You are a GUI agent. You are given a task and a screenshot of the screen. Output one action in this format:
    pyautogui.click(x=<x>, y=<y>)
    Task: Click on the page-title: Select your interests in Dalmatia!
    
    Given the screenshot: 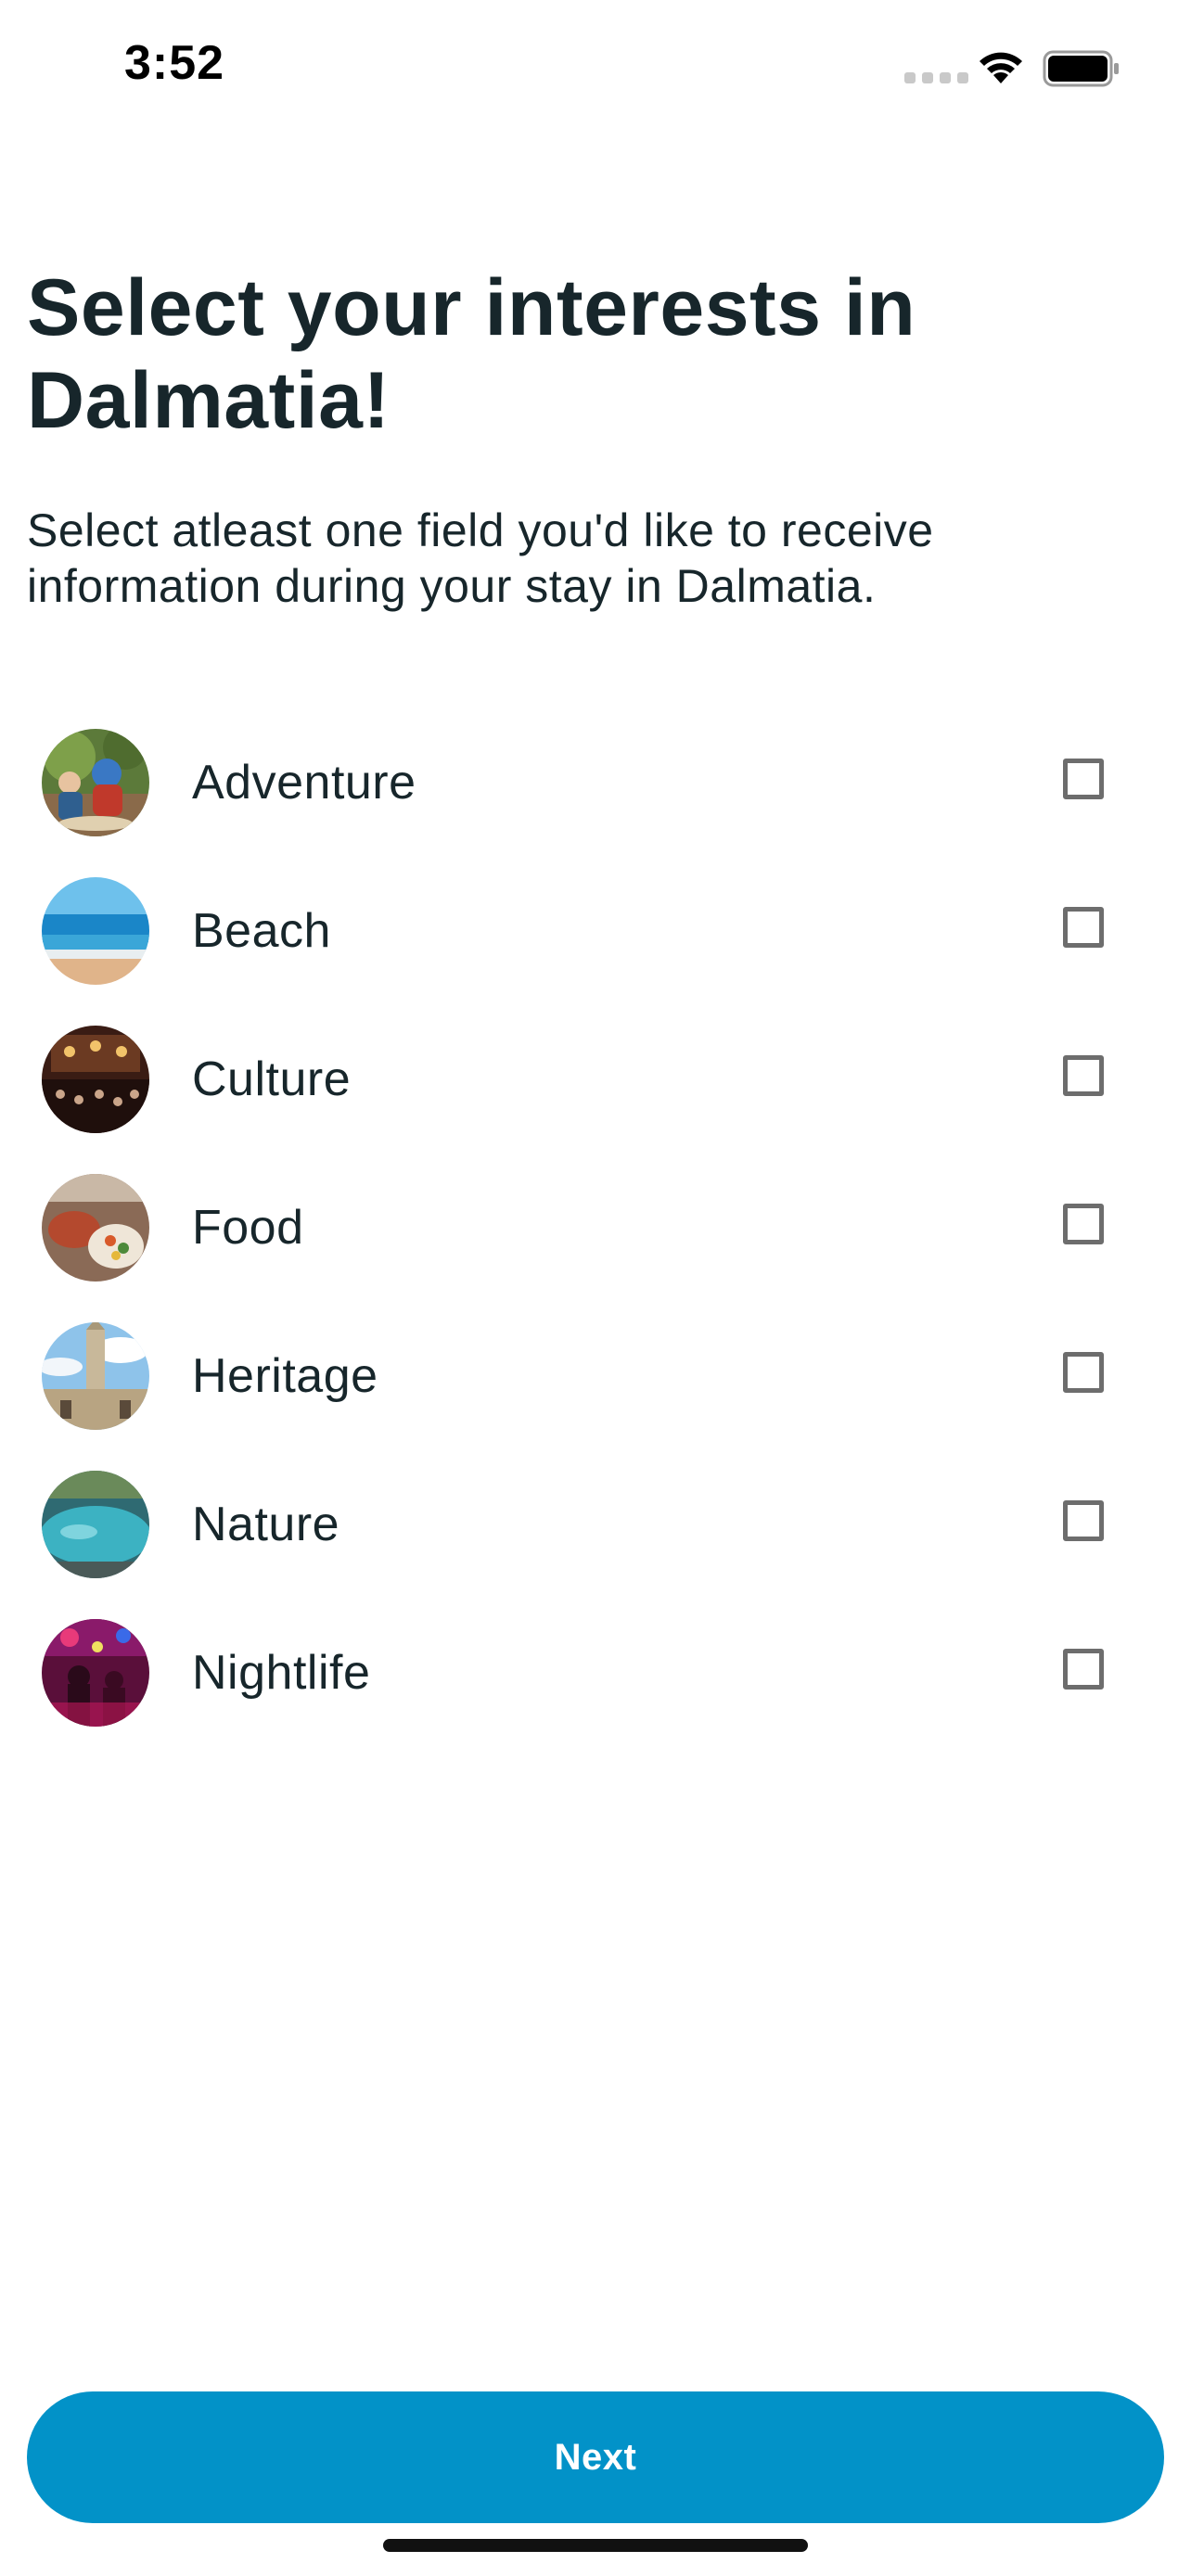 What is the action you would take?
    pyautogui.click(x=471, y=354)
    